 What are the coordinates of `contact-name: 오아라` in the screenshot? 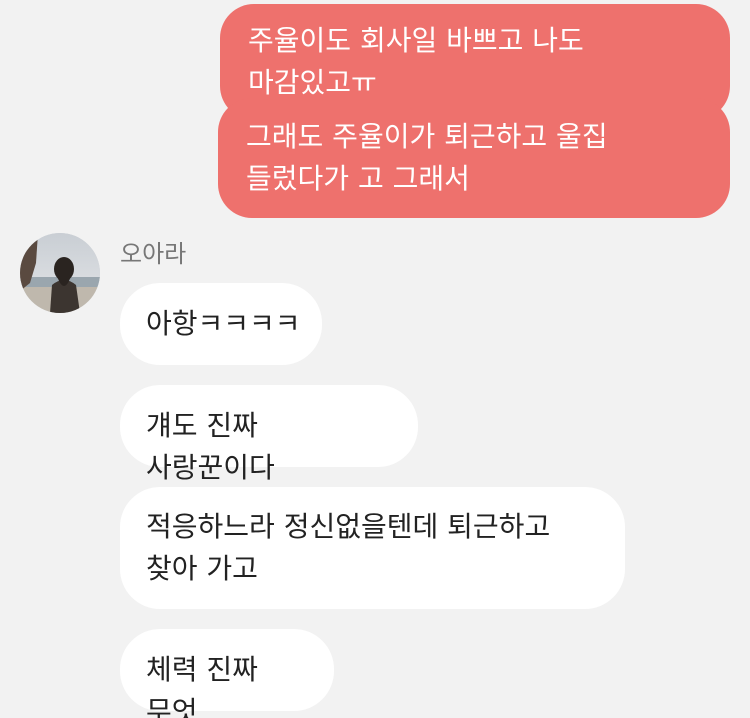 It's located at (153, 254).